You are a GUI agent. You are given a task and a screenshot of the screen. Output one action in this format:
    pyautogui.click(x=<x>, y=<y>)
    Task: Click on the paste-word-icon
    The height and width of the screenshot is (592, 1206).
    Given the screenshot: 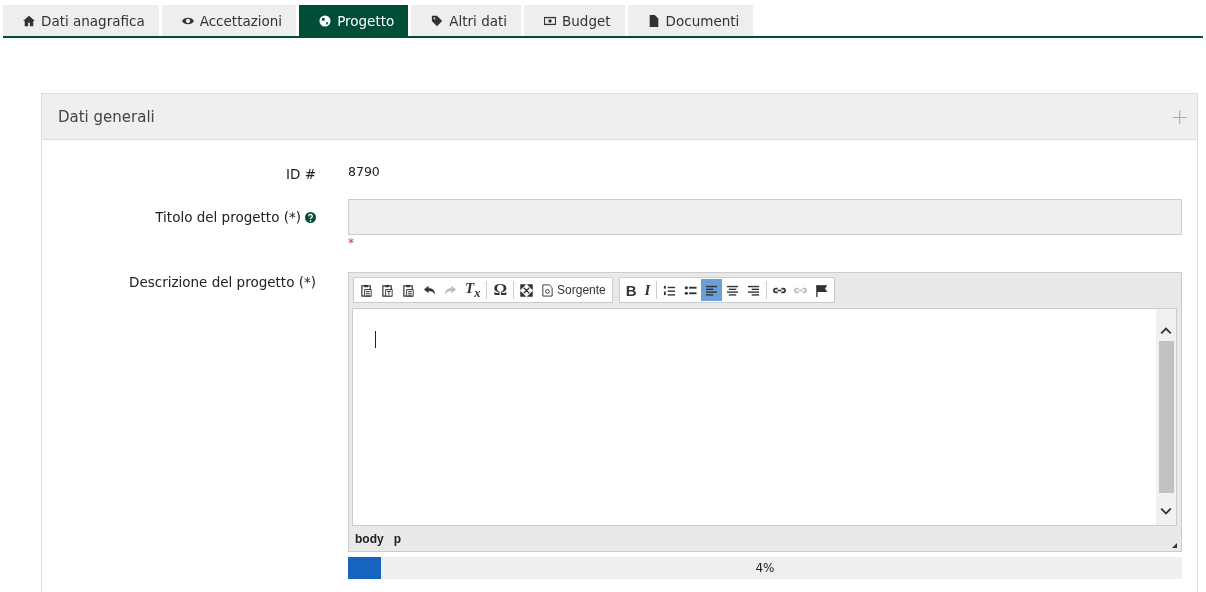 What is the action you would take?
    pyautogui.click(x=408, y=290)
    